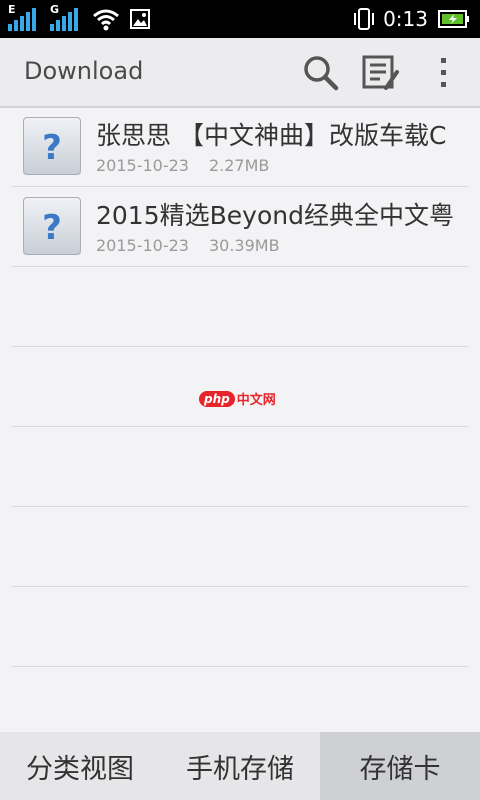 This screenshot has width=480, height=800. I want to click on file-meta: 2015-10-23 2.27MB, so click(182, 165).